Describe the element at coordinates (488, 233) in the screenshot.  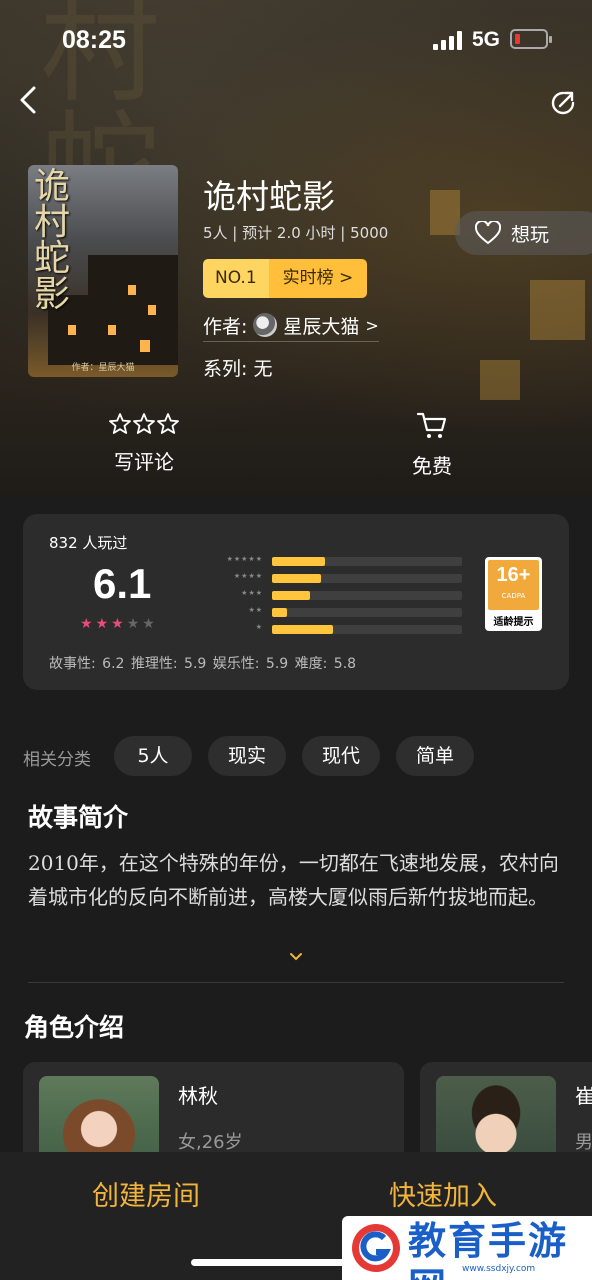
I see `heart-icon` at that location.